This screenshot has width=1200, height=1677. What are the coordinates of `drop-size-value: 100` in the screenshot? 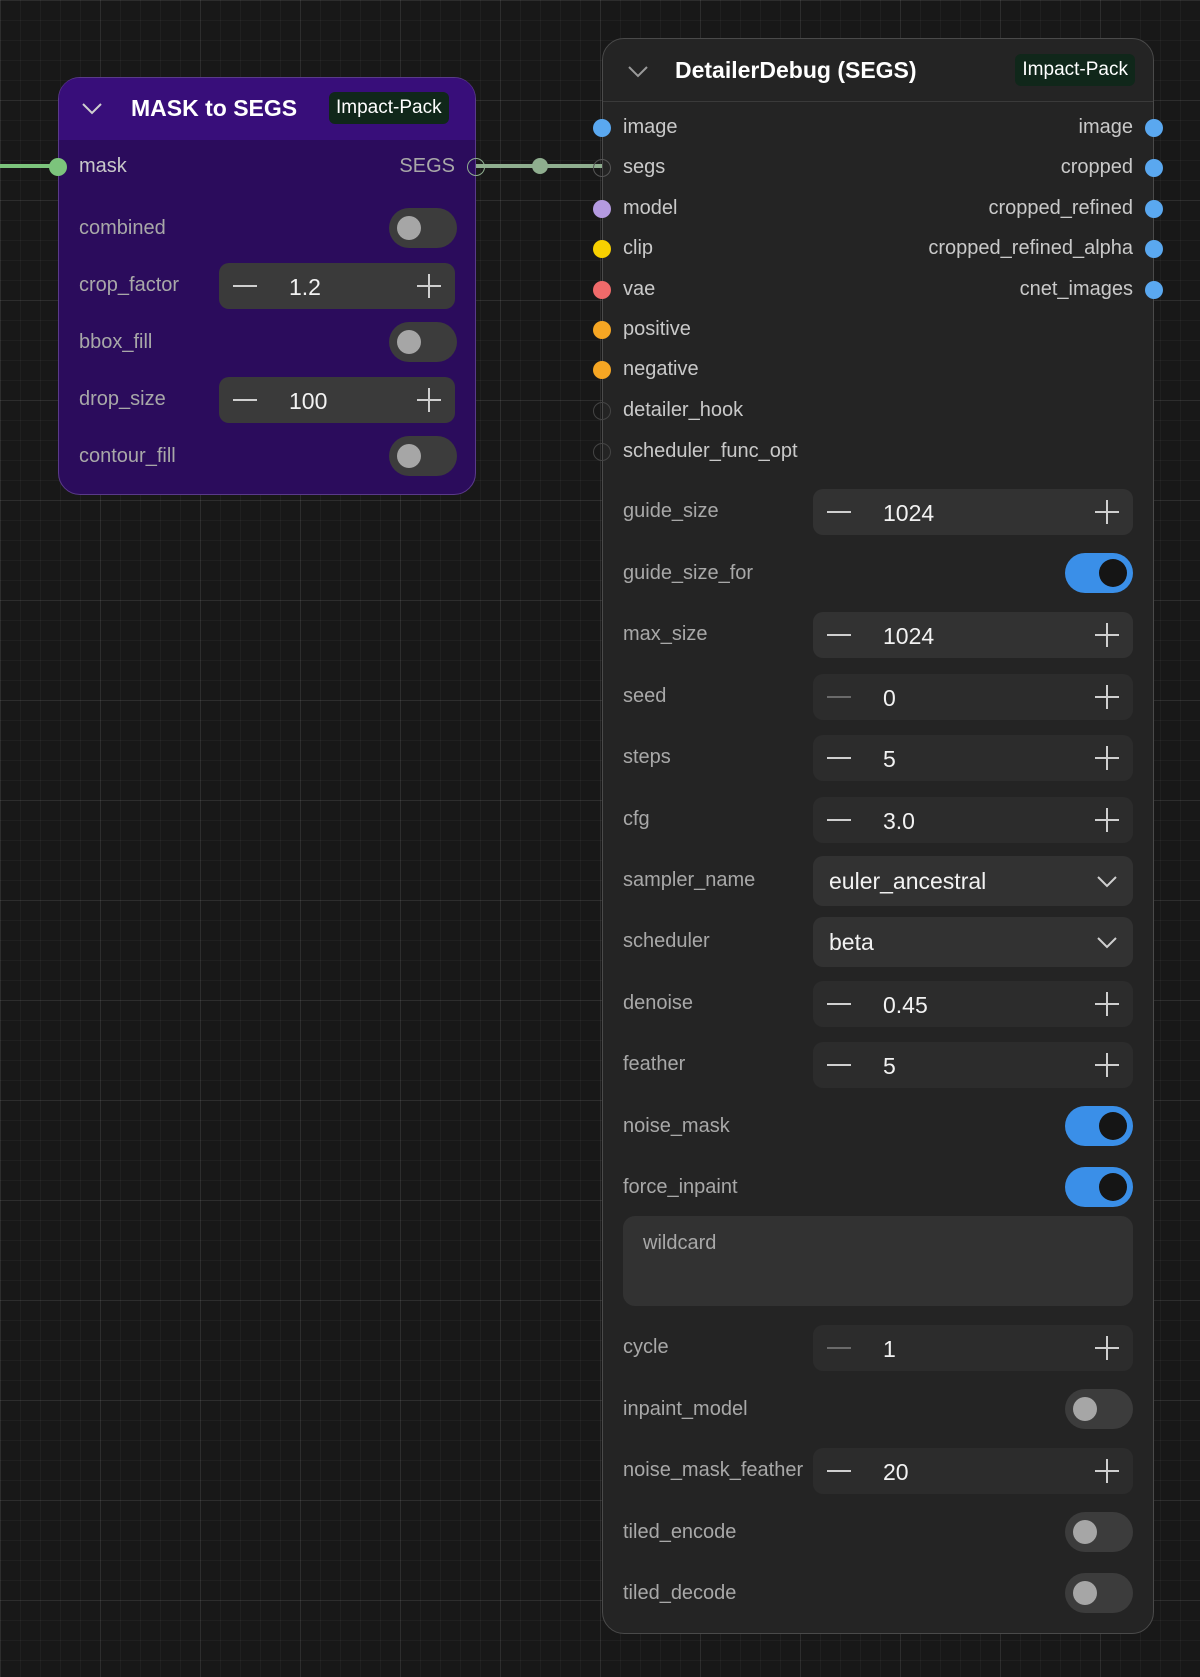 It's located at (308, 401).